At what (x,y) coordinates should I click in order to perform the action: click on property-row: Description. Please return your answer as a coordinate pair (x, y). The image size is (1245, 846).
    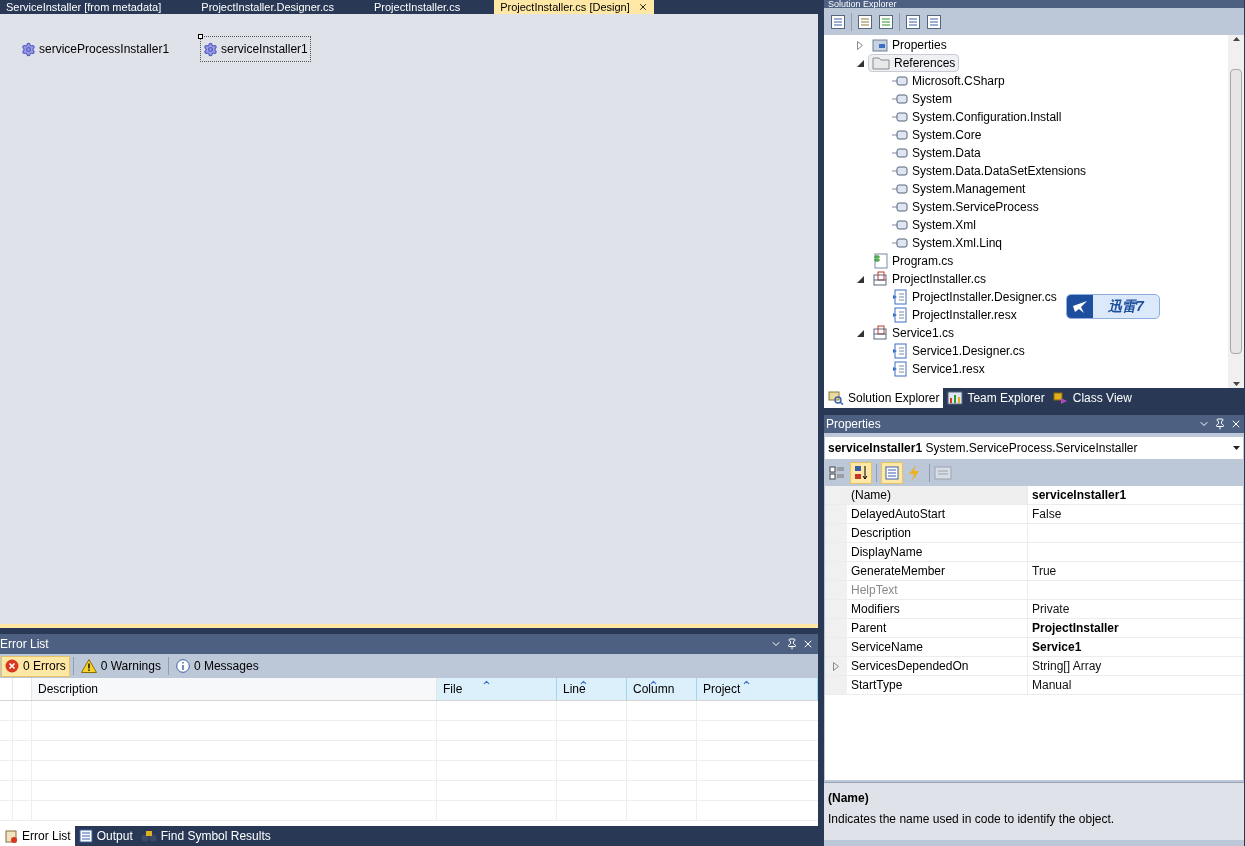
    Looking at the image, I should click on (1034, 533).